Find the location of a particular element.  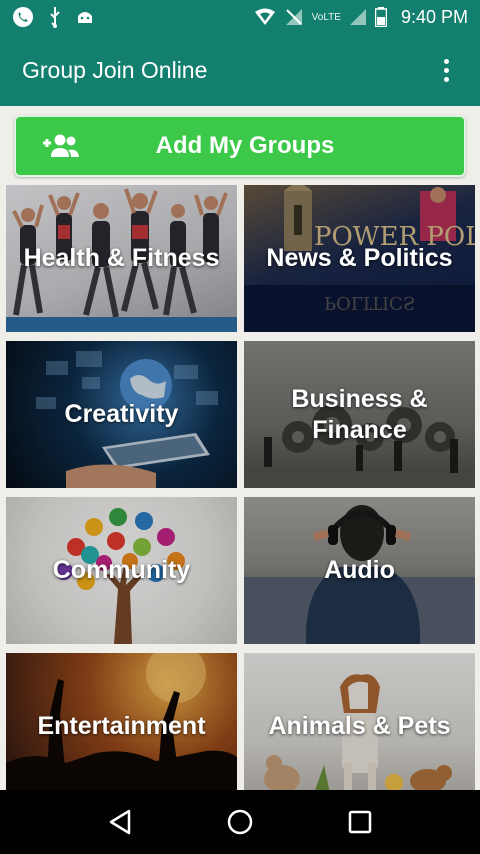

back-icon is located at coordinates (120, 822).